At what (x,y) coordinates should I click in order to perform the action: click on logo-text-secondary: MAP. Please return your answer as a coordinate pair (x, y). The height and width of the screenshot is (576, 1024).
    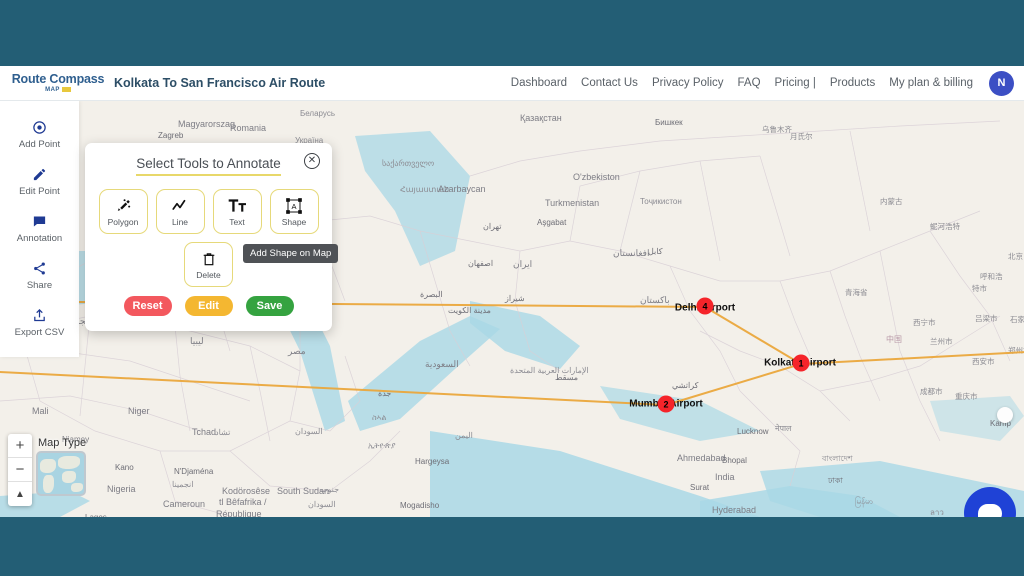
    Looking at the image, I should click on (52, 89).